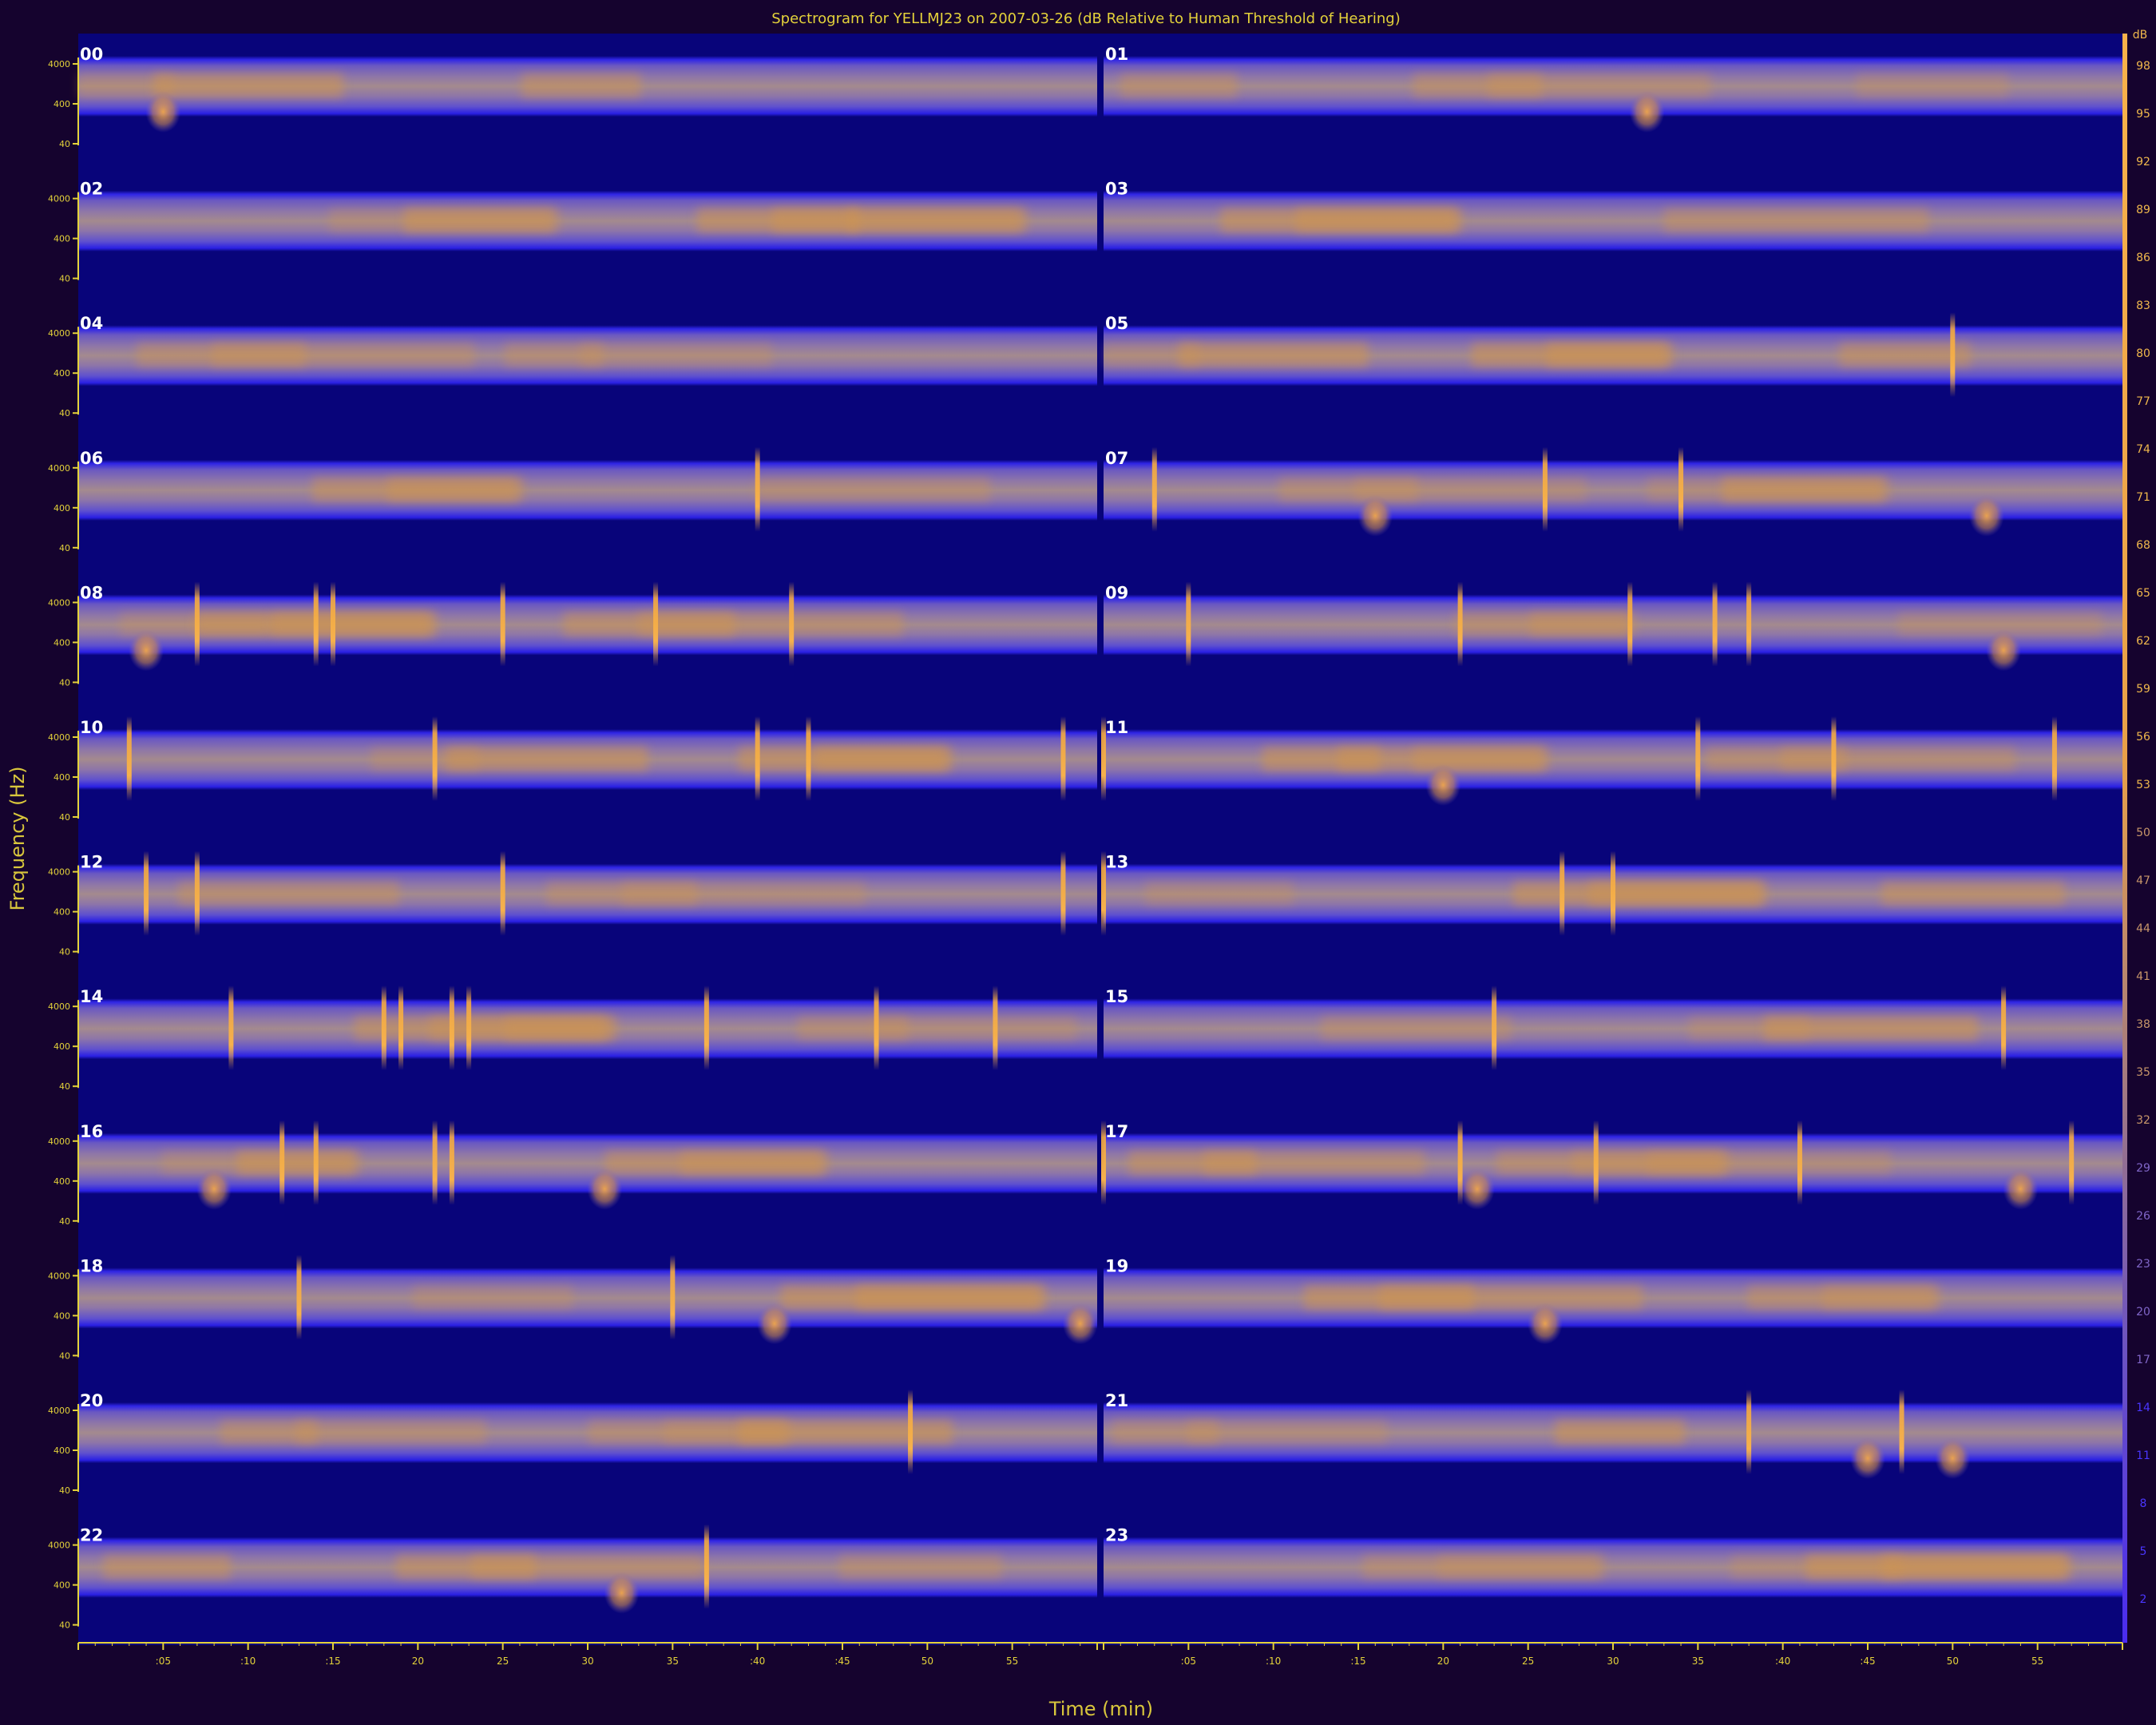 The image size is (2156, 1725). What do you see at coordinates (2143, 1168) in the screenshot?
I see `colorbar-tick-label: 29` at bounding box center [2143, 1168].